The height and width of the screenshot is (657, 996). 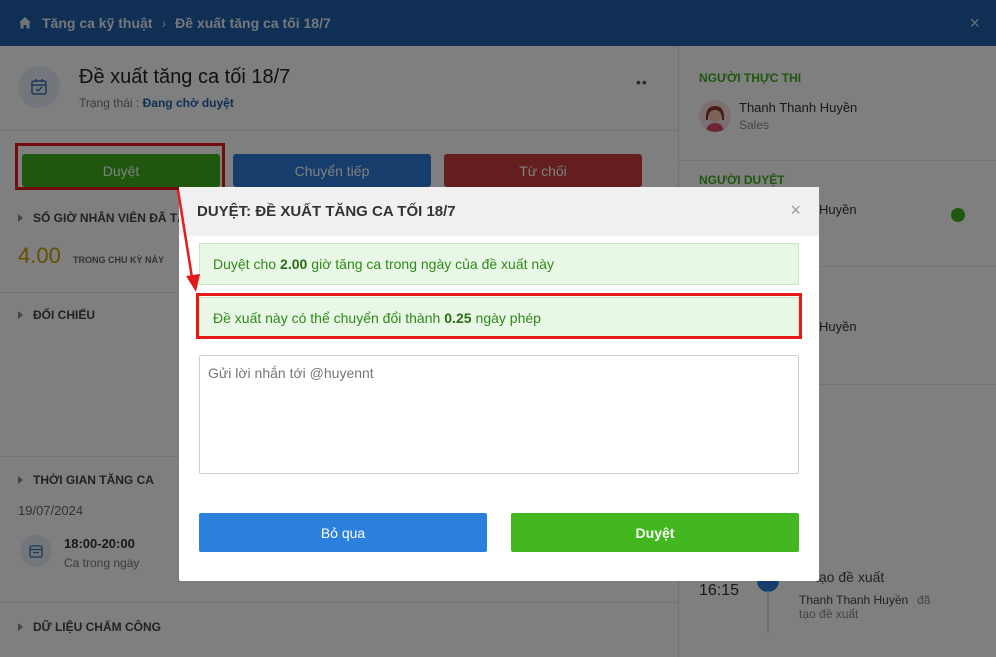 What do you see at coordinates (326, 211) in the screenshot?
I see `dialog-title: DUYỆT: ĐỀ XUẤT TĂNG CA TỐI 18/7` at bounding box center [326, 211].